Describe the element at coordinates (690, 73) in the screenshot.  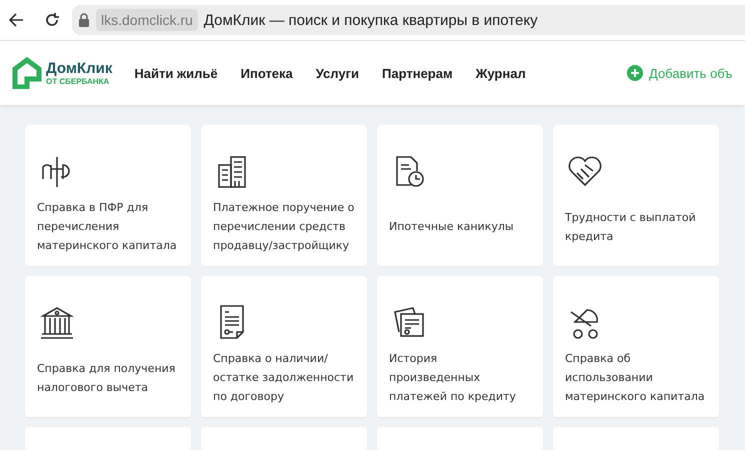
I see `add-listing-label: Добавить объ` at that location.